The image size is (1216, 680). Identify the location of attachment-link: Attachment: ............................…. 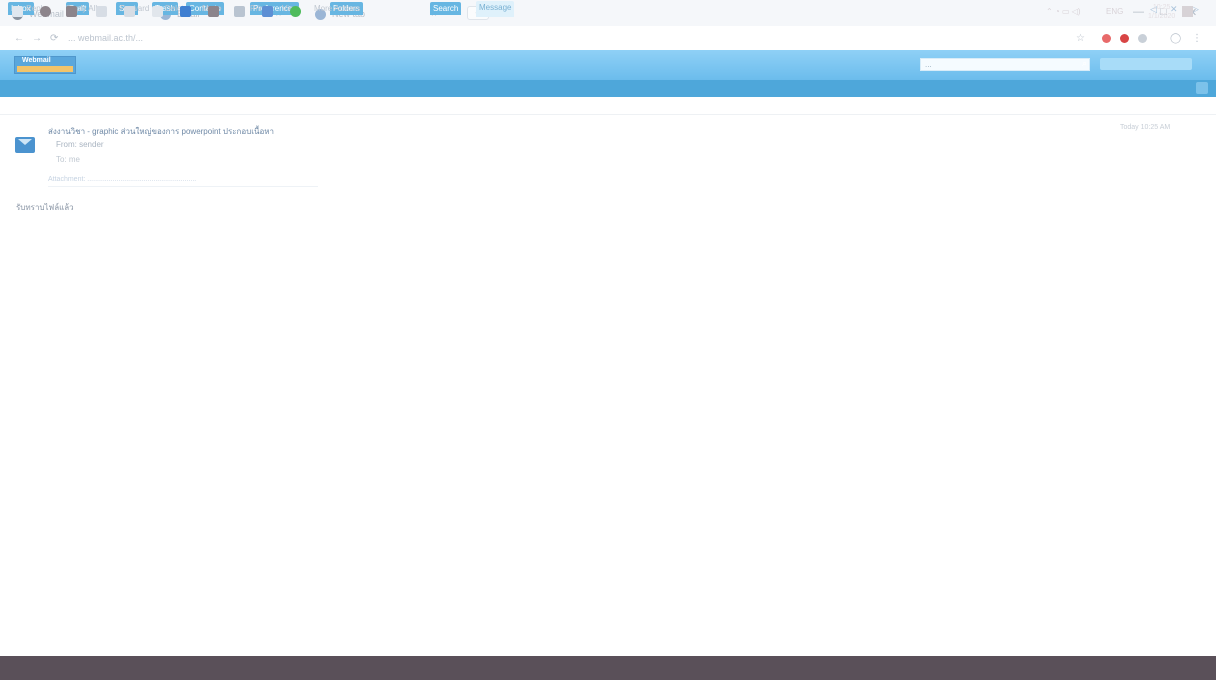
(122, 179).